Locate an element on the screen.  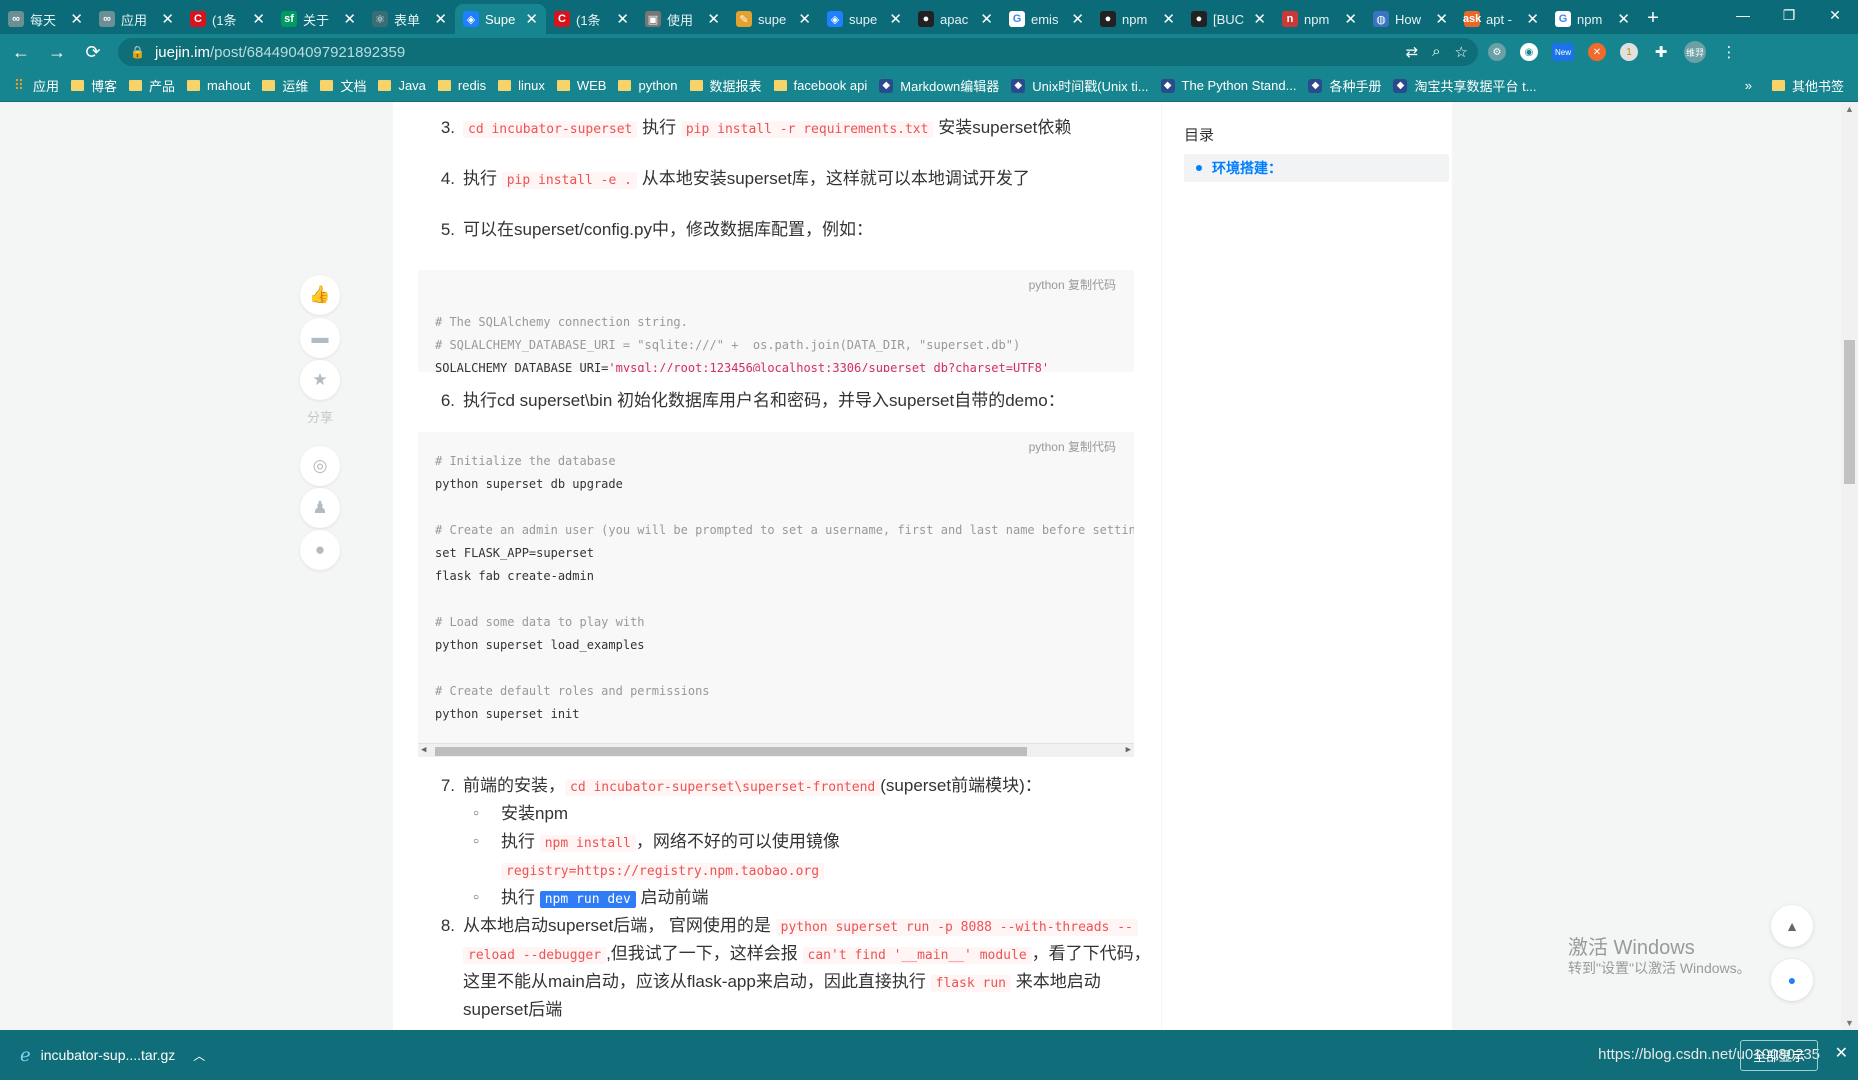
bookmark-item: ◆ 各种手册 is located at coordinates (1344, 85).